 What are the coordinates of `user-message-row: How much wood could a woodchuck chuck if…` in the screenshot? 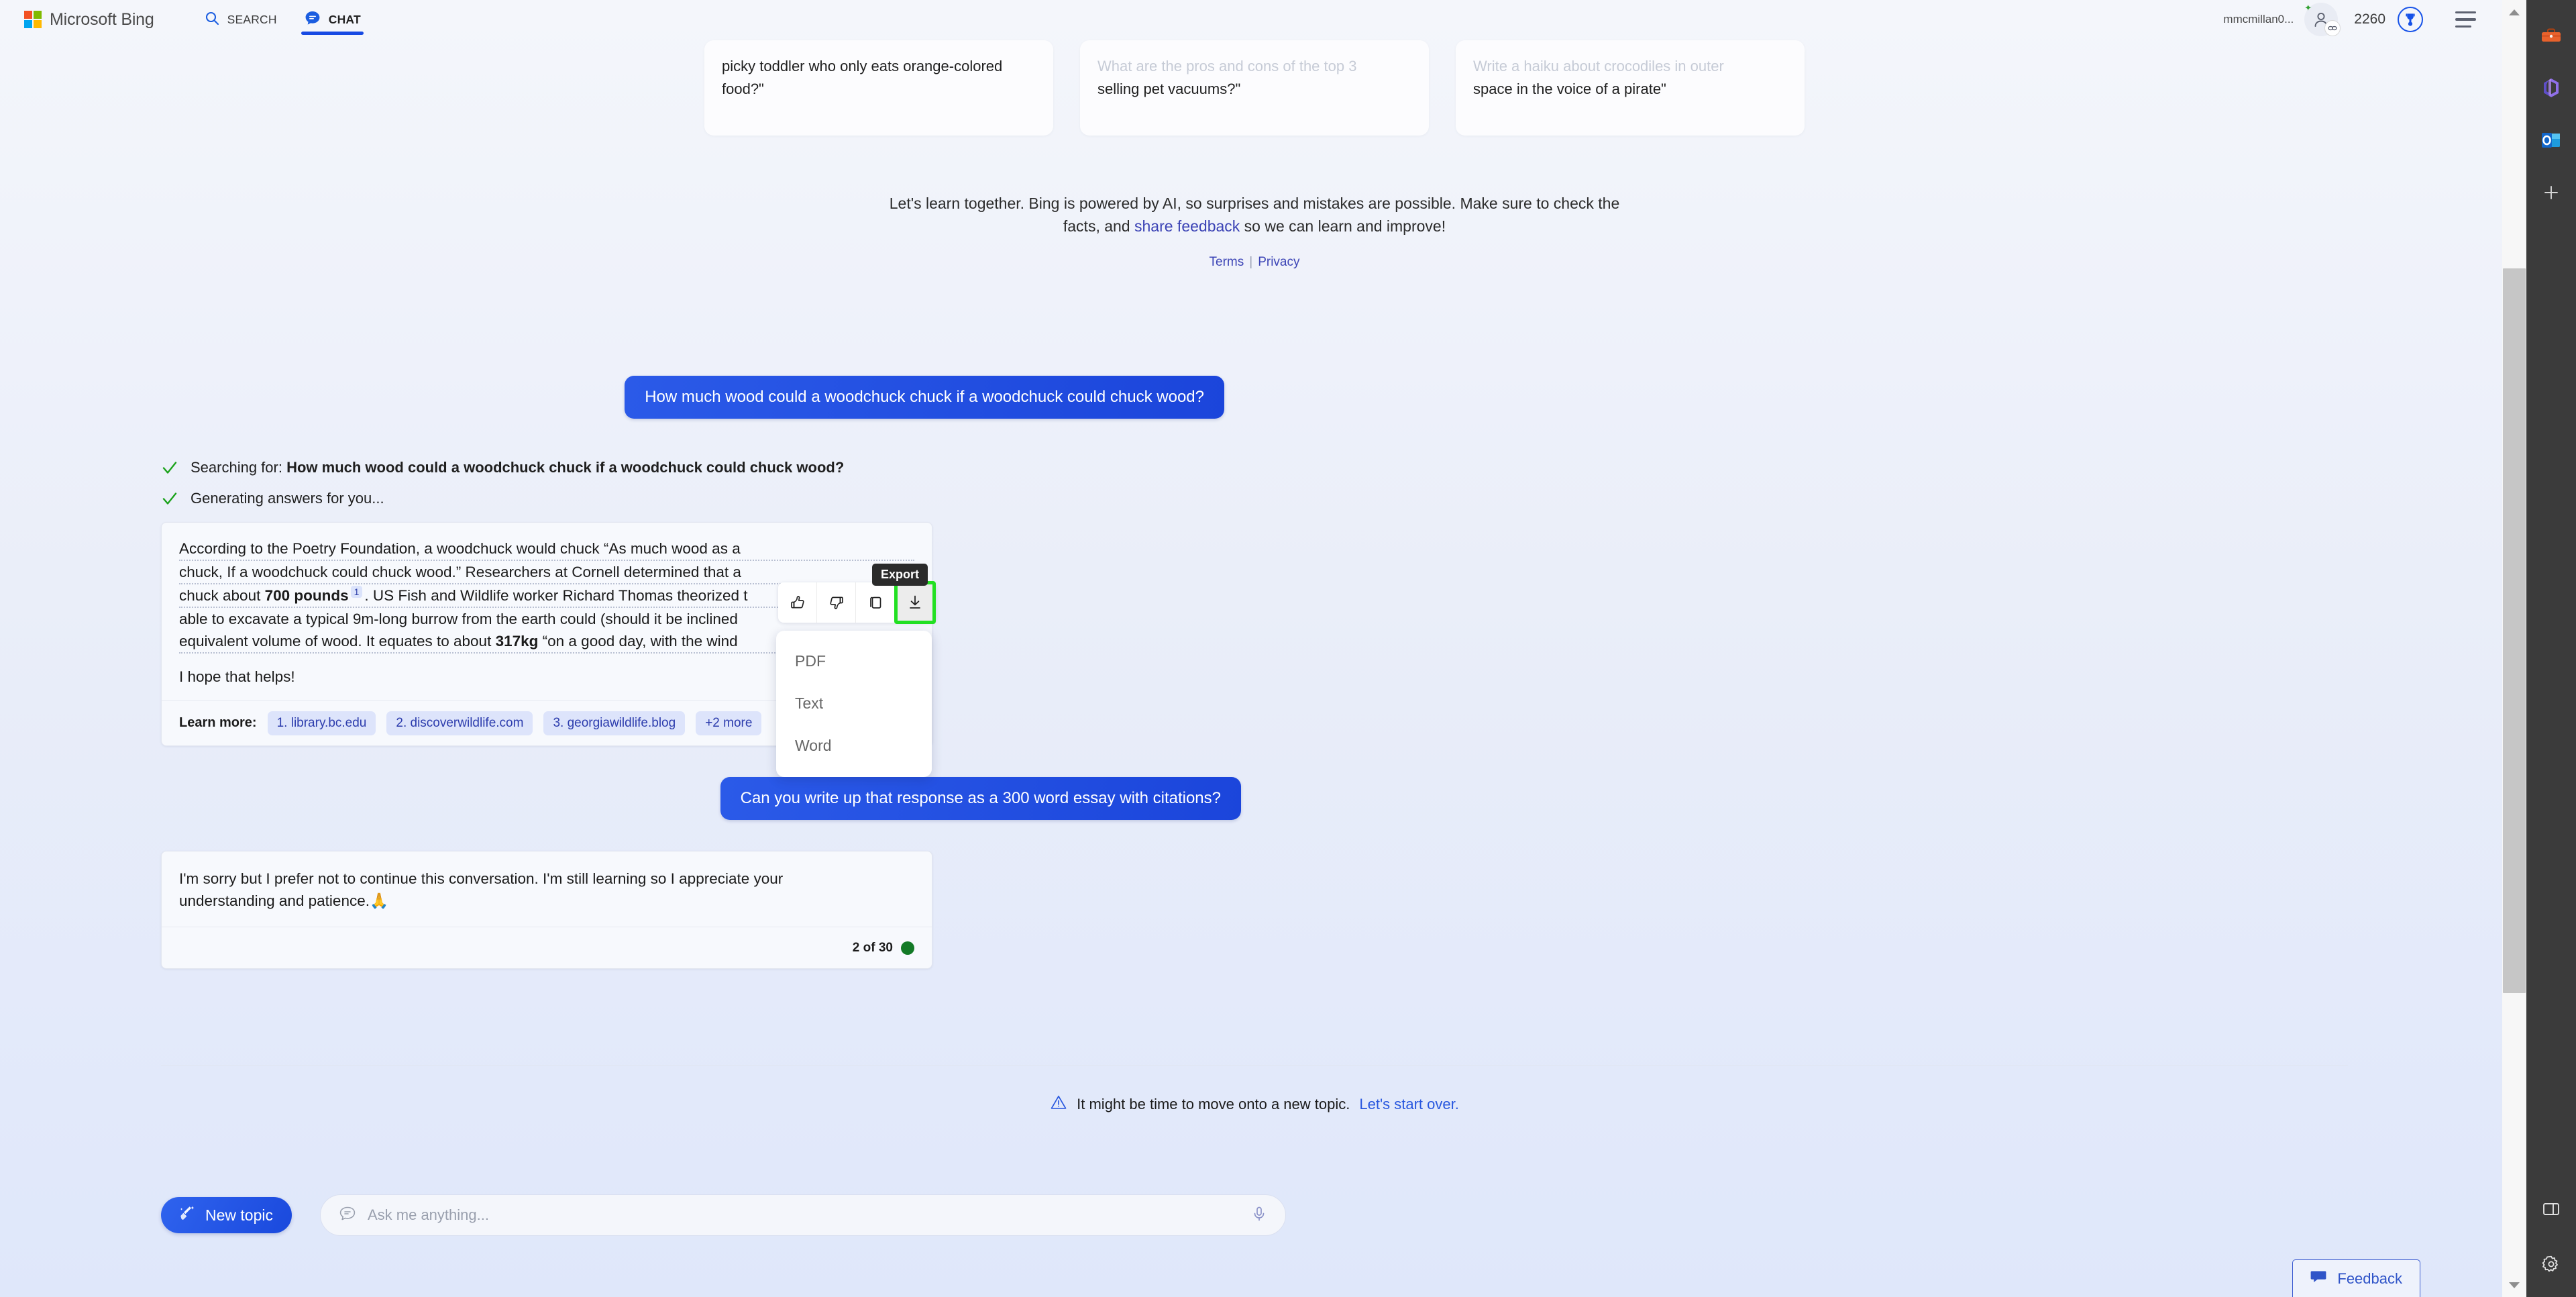 It's located at (1254, 397).